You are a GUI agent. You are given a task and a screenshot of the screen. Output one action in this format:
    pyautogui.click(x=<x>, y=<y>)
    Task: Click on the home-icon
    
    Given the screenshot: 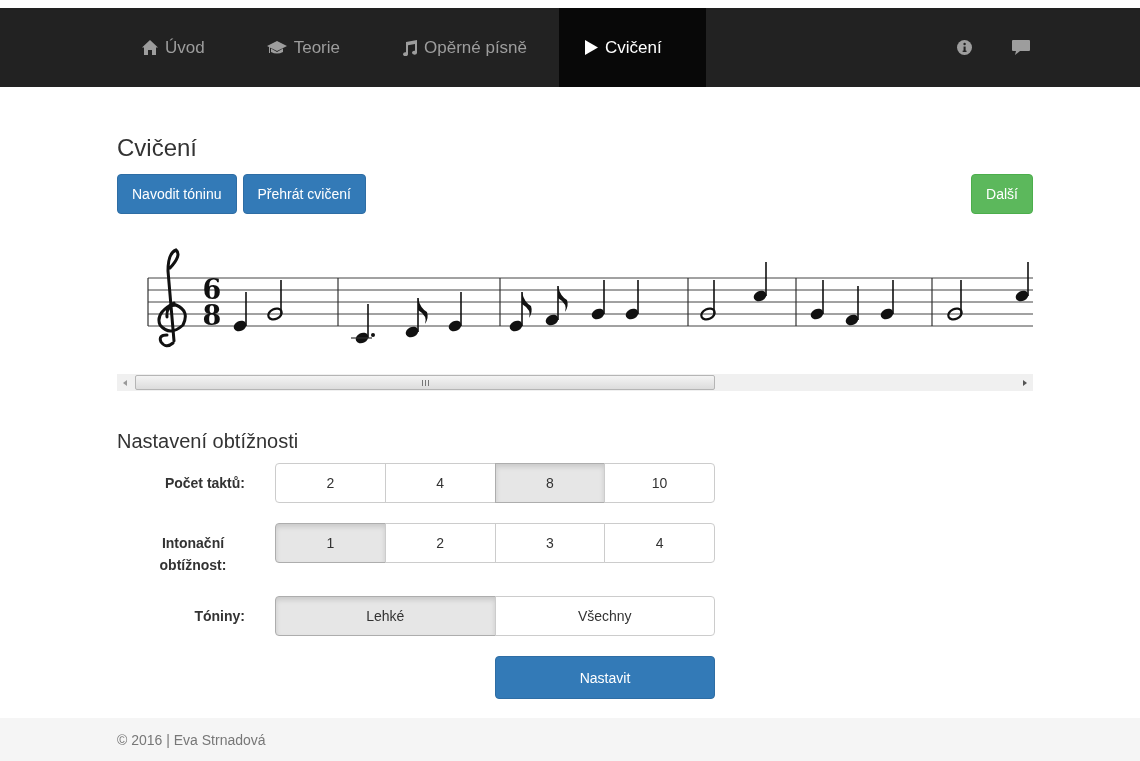 What is the action you would take?
    pyautogui.click(x=150, y=47)
    